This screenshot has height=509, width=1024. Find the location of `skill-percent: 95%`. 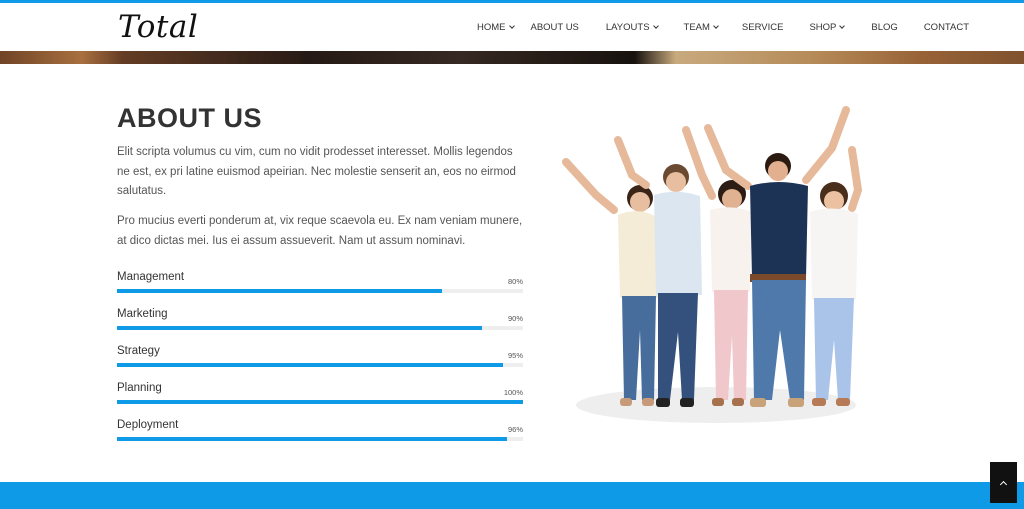

skill-percent: 95% is located at coordinates (515, 355).